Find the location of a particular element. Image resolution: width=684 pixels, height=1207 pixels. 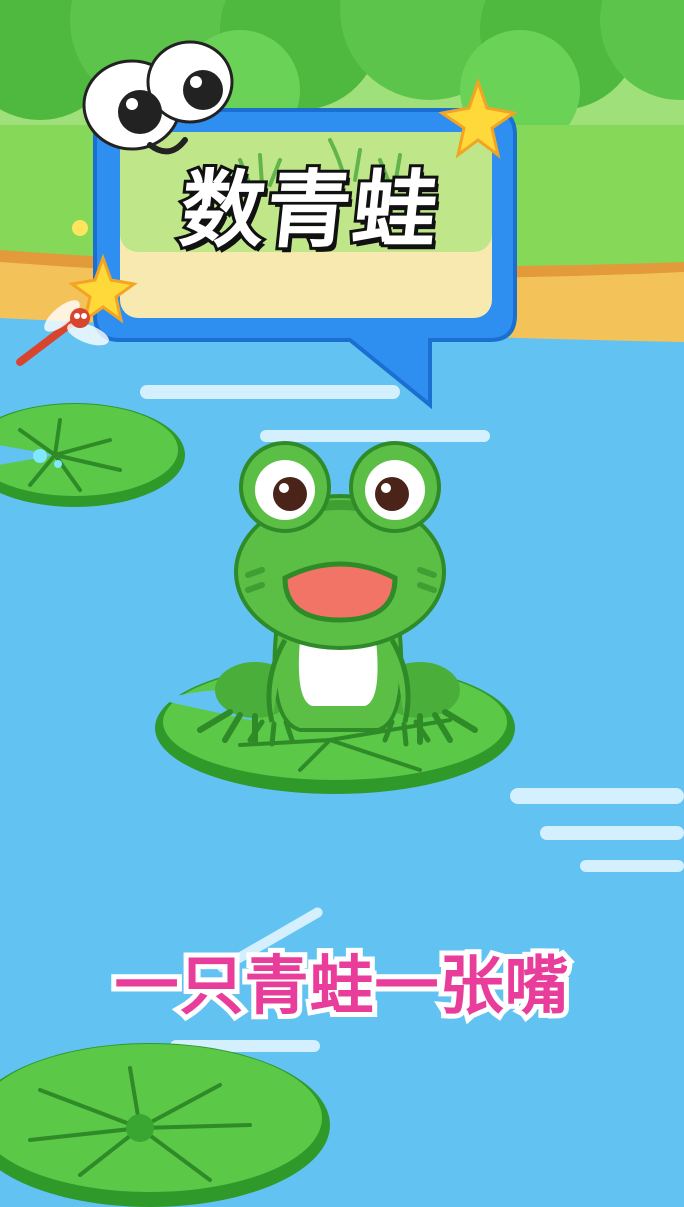

video-title: 数青蛙 is located at coordinates (310, 210).